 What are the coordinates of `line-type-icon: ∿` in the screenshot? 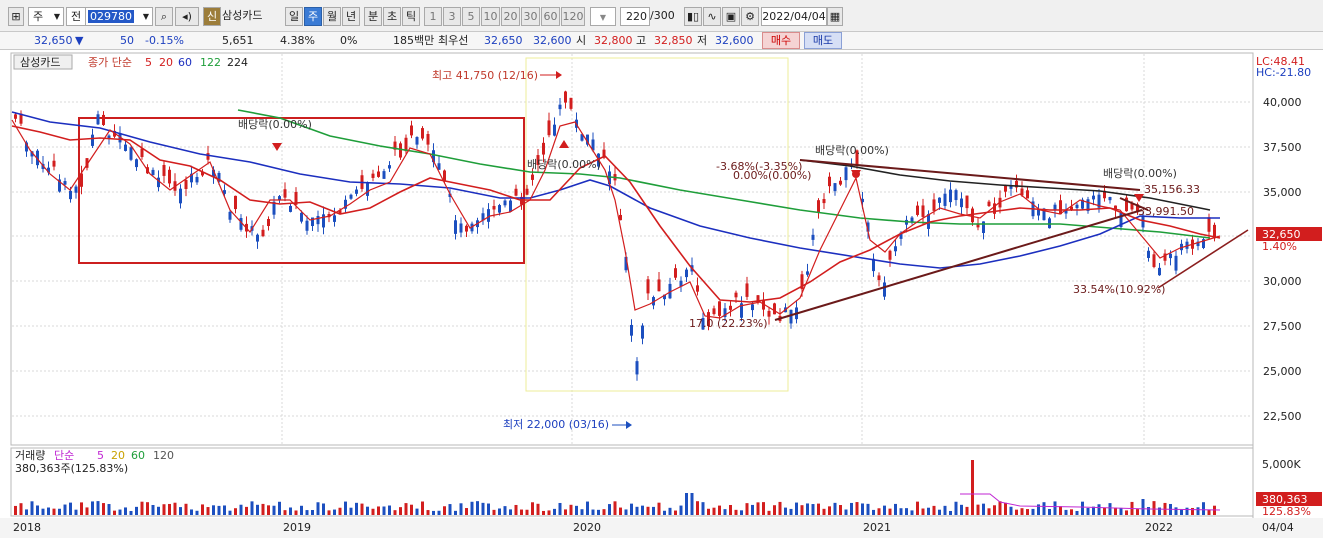 It's located at (712, 16).